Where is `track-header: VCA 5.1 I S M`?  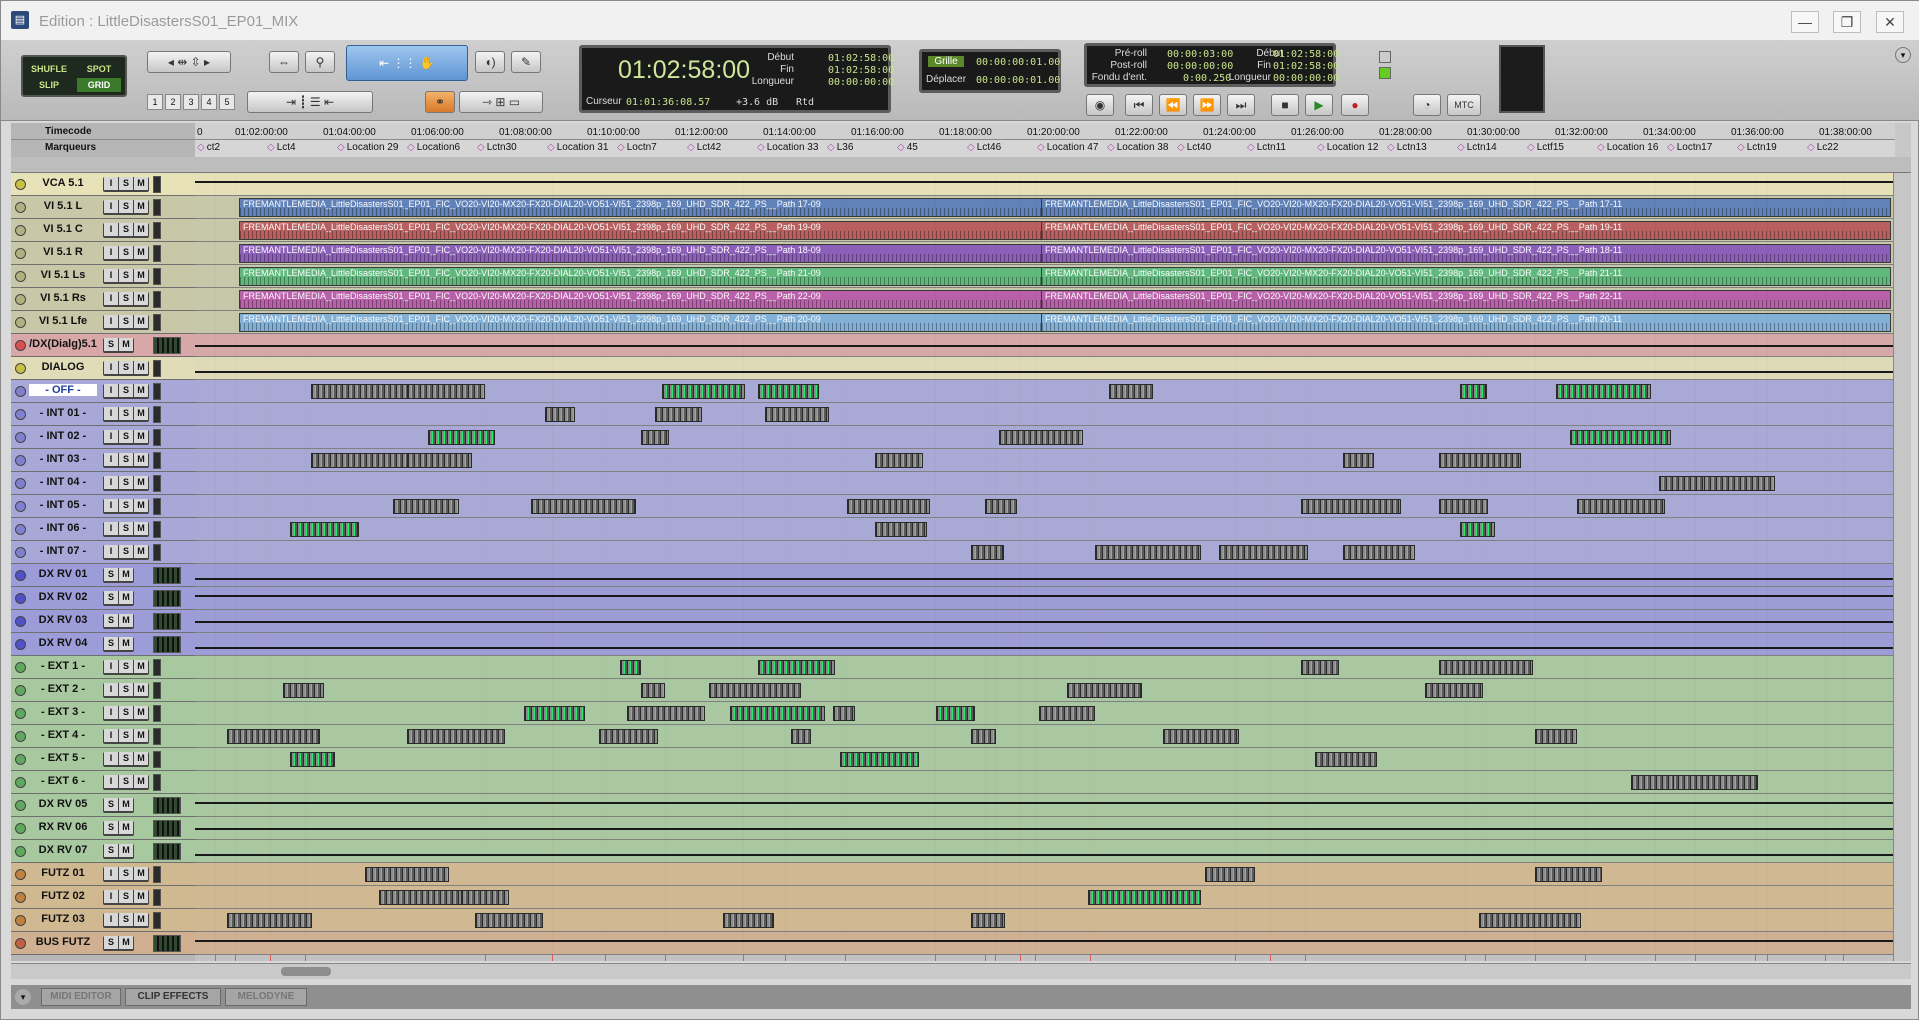 track-header: VCA 5.1 I S M is located at coordinates (103, 184).